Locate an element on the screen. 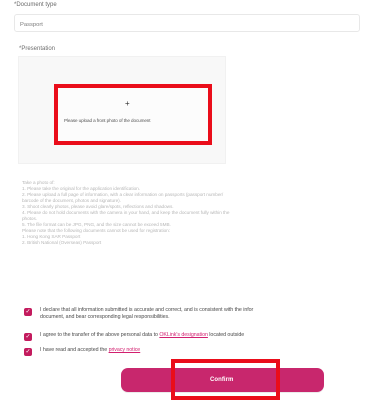  privacy-notice-link: privacy notice is located at coordinates (125, 350).